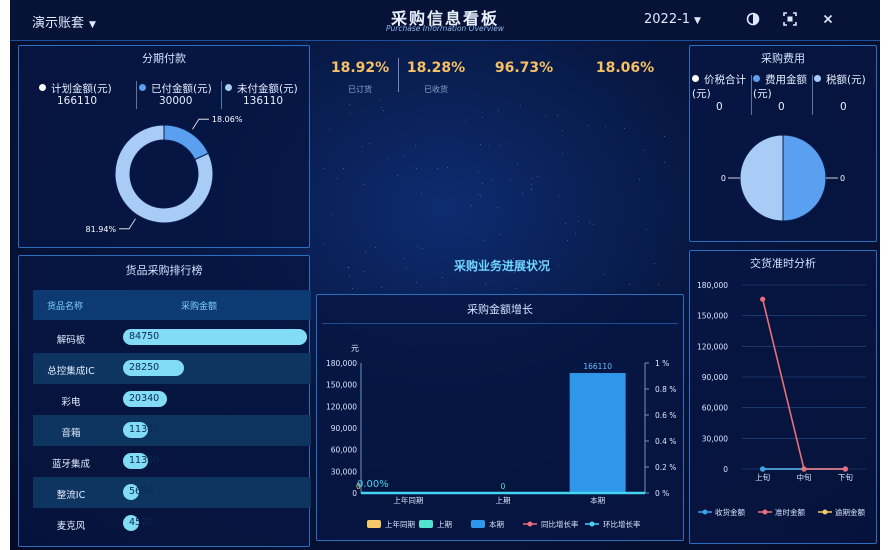 Image resolution: width=890 pixels, height=550 pixels. I want to click on fullscreen-icon, so click(790, 19).